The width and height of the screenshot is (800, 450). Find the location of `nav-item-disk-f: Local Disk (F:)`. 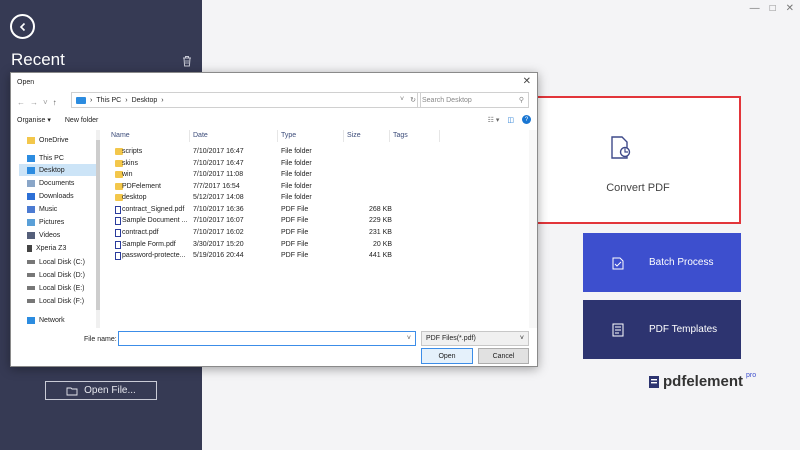

nav-item-disk-f: Local Disk (F:) is located at coordinates (63, 301).